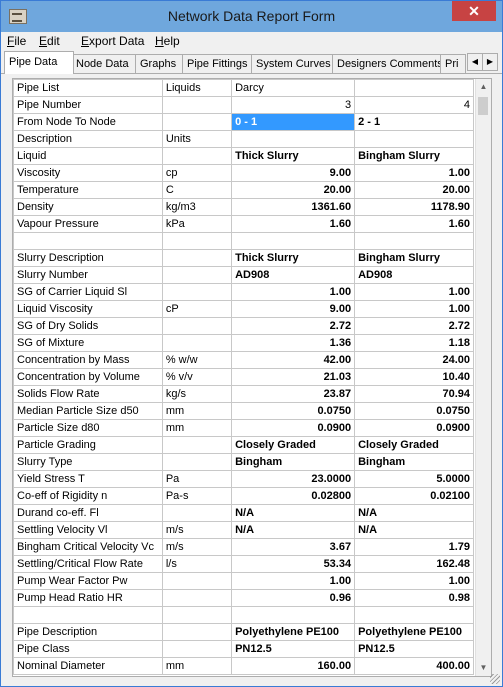  What do you see at coordinates (293, 496) in the screenshot?
I see `pipe-3-value: 0.02800` at bounding box center [293, 496].